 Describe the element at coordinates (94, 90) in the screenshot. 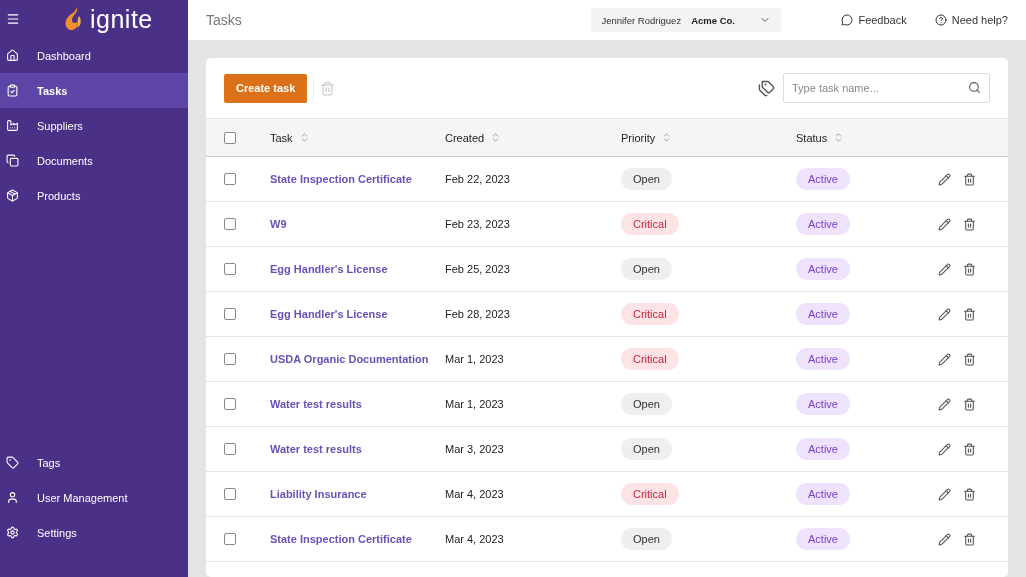

I see `sidebar-item: Tasks` at that location.